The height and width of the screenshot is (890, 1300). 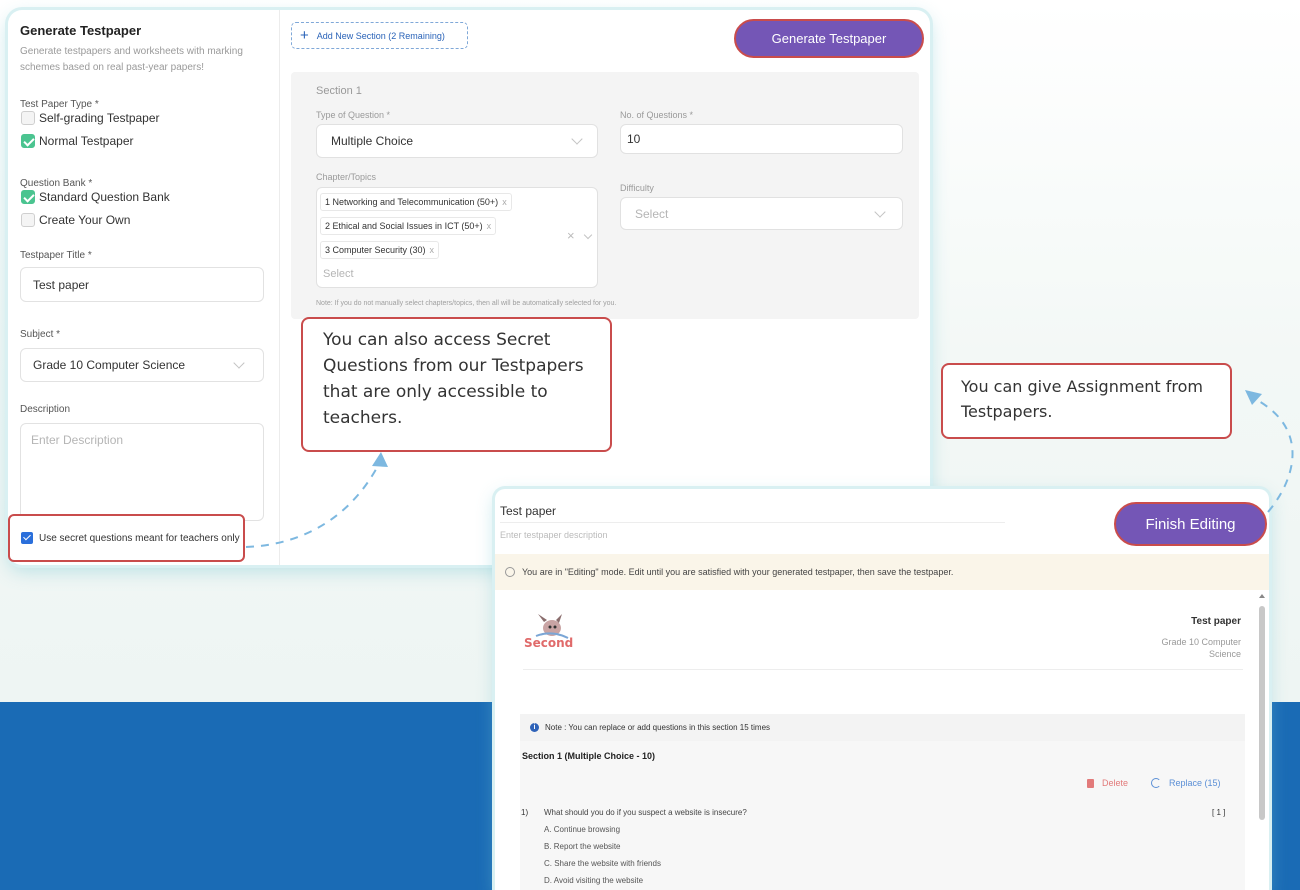 What do you see at coordinates (99, 118) in the screenshot?
I see `paper-type-label-text: Self-grading Testpaper` at bounding box center [99, 118].